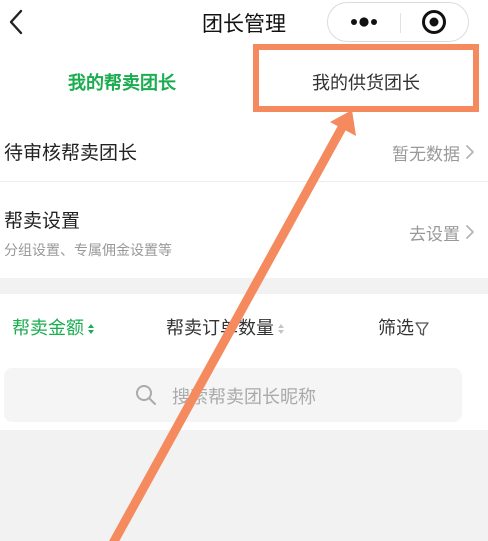 The height and width of the screenshot is (541, 488). What do you see at coordinates (422, 329) in the screenshot?
I see `funnel-icon` at bounding box center [422, 329].